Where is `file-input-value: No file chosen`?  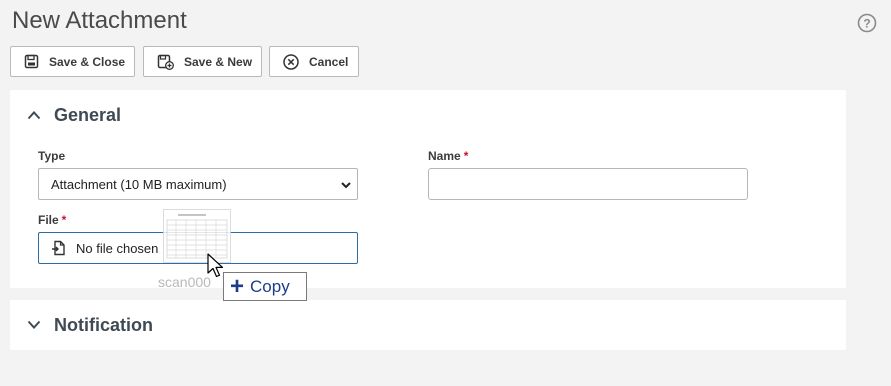
file-input-value: No file chosen is located at coordinates (117, 248).